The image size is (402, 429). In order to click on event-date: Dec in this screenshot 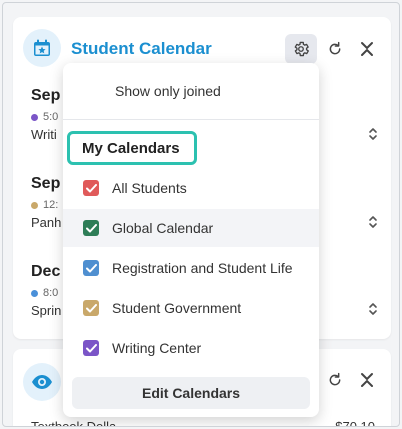, I will do `click(46, 271)`.